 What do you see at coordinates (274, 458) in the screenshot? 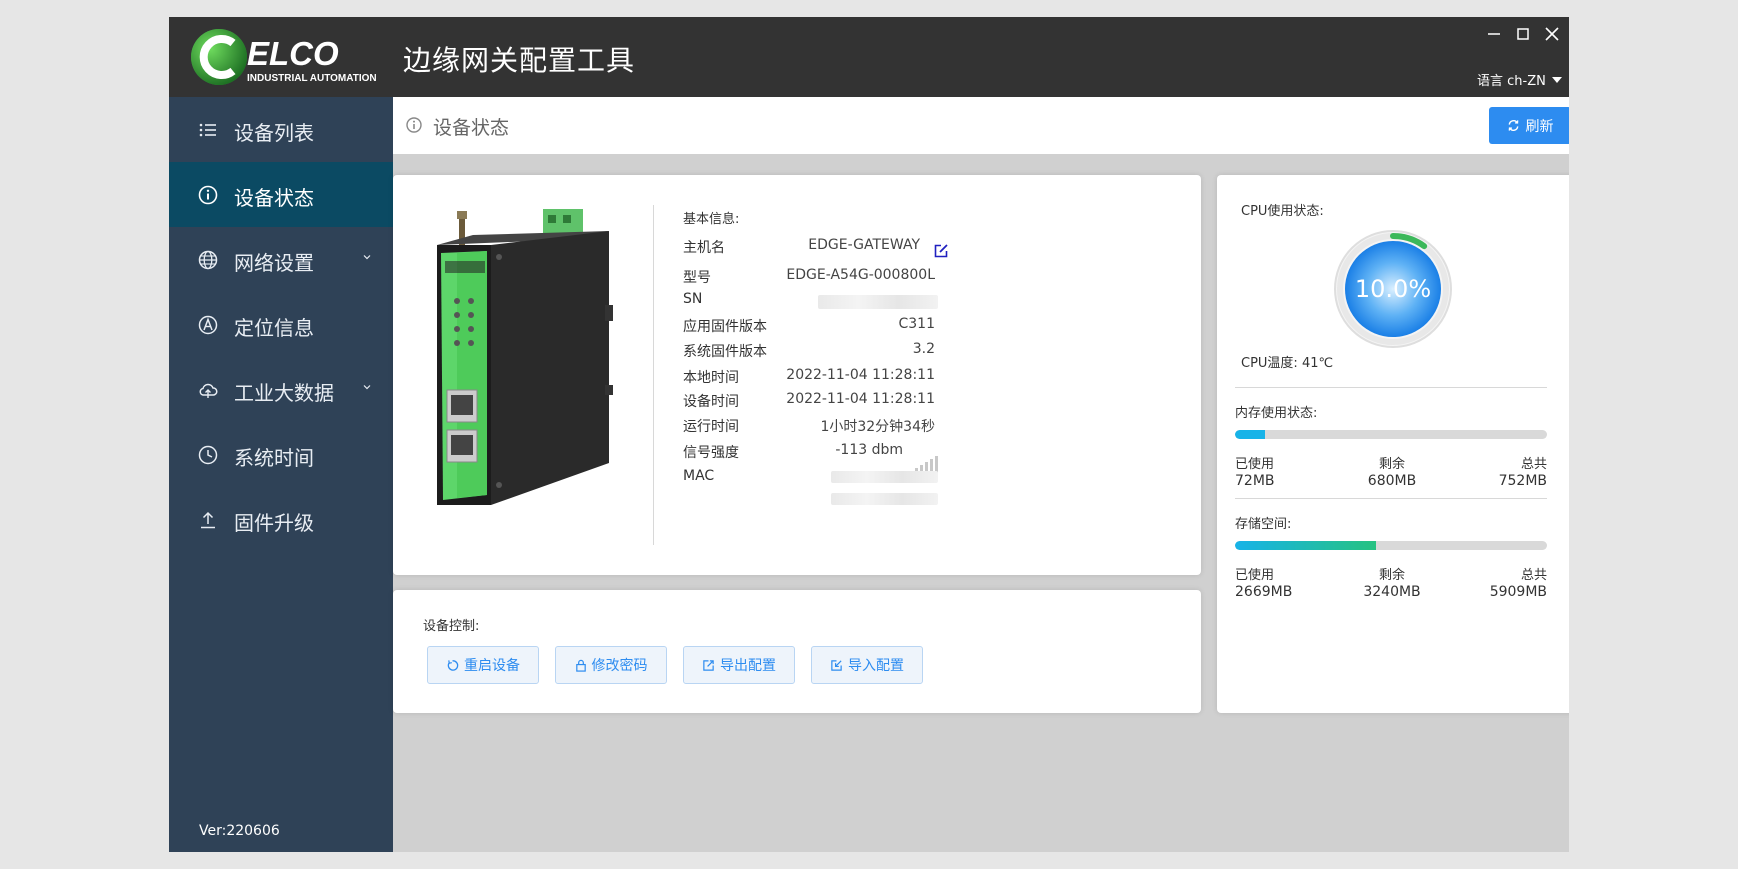
I see `sidebar-item-label: 系统时间` at bounding box center [274, 458].